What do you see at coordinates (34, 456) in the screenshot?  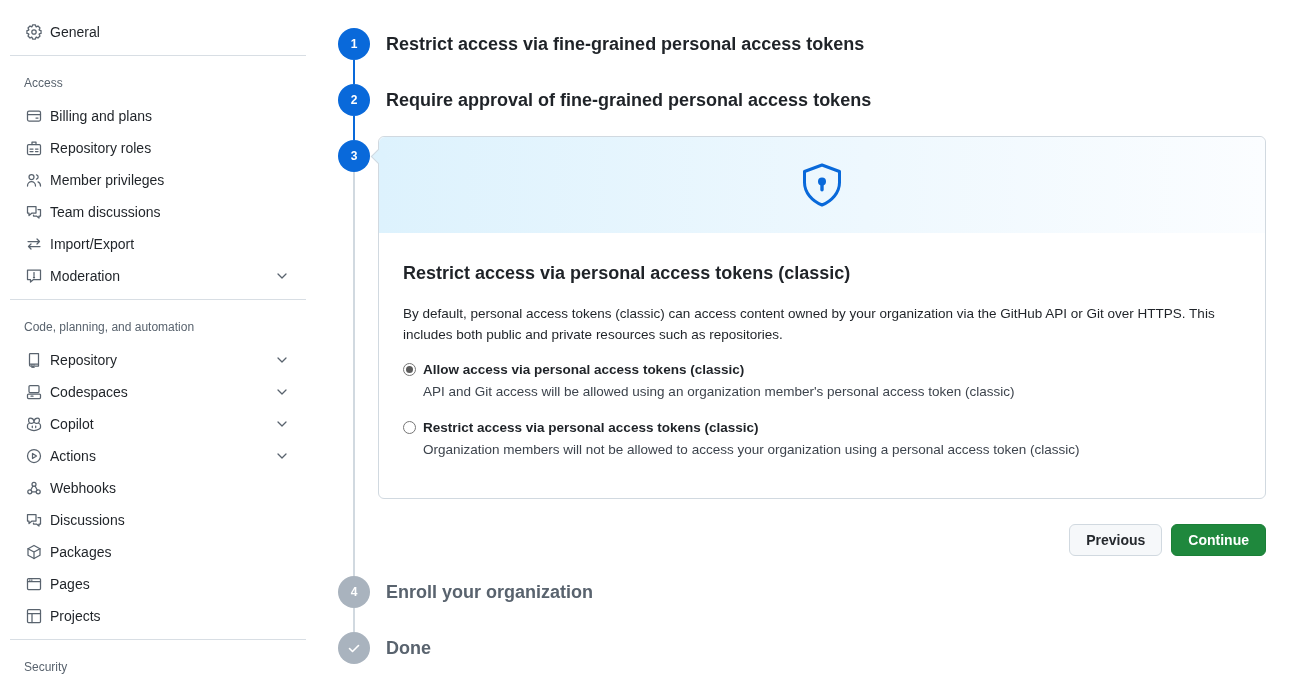 I see `play-circle-icon` at bounding box center [34, 456].